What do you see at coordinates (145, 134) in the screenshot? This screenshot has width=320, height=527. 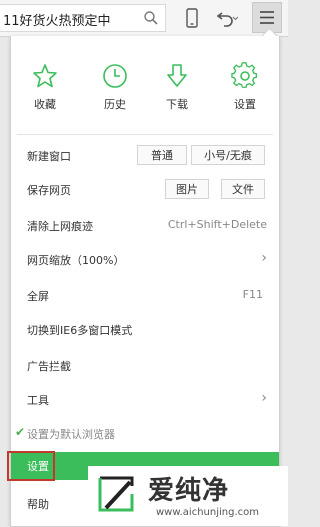 I see `divider` at bounding box center [145, 134].